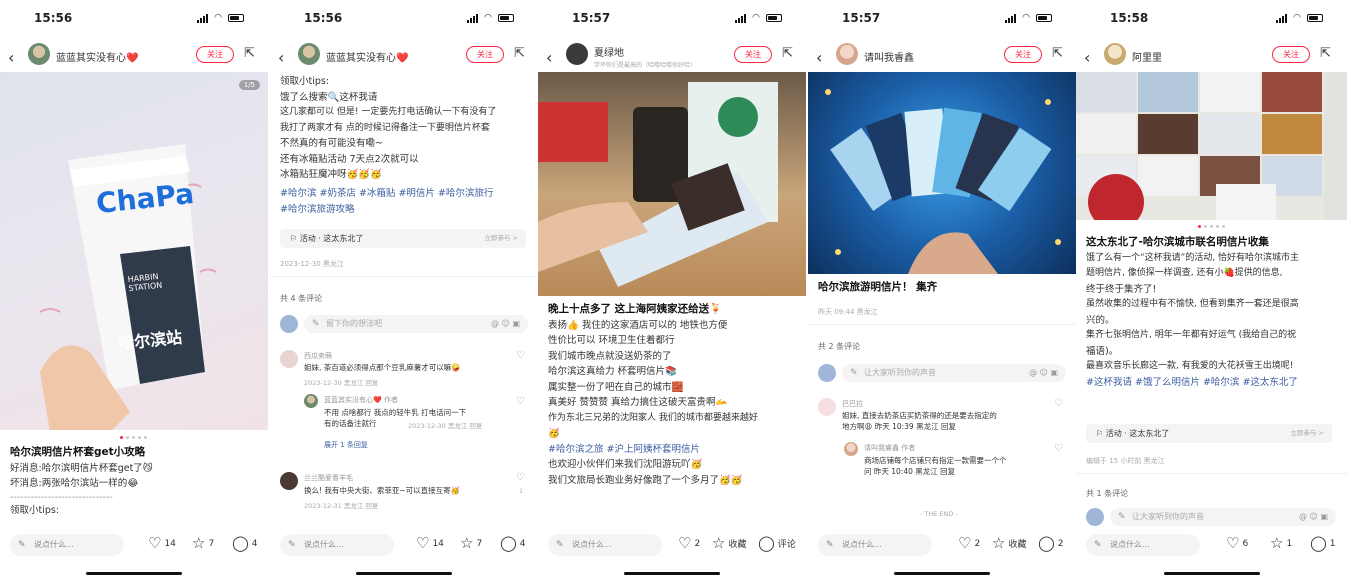 This screenshot has height=586, width=1347. I want to click on hashtag-line: #哈尔滨旅游攻略, so click(386, 210).